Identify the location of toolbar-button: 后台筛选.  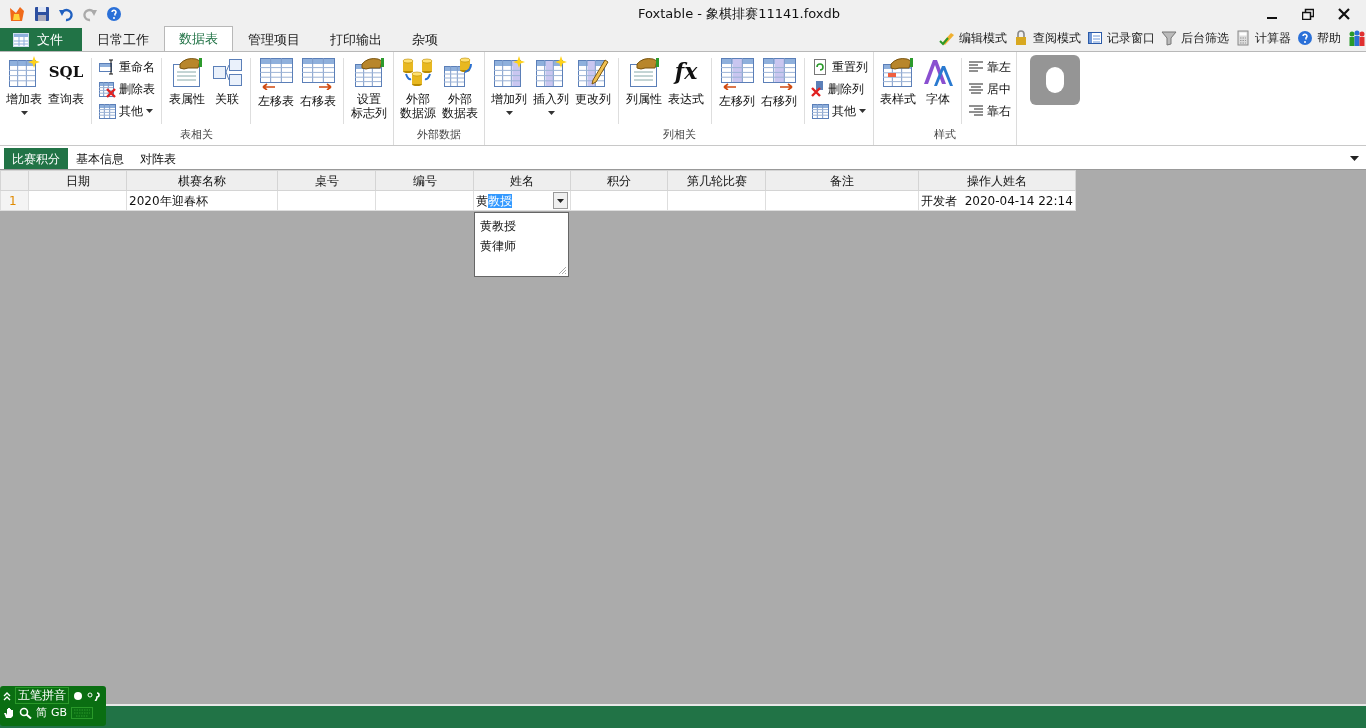
(1195, 38).